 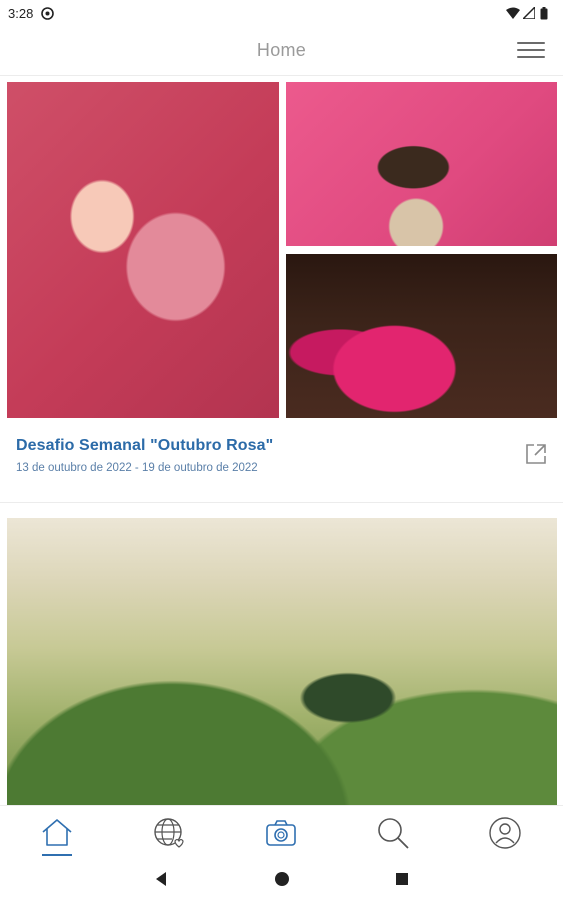 I want to click on home-icon, so click(x=57, y=833).